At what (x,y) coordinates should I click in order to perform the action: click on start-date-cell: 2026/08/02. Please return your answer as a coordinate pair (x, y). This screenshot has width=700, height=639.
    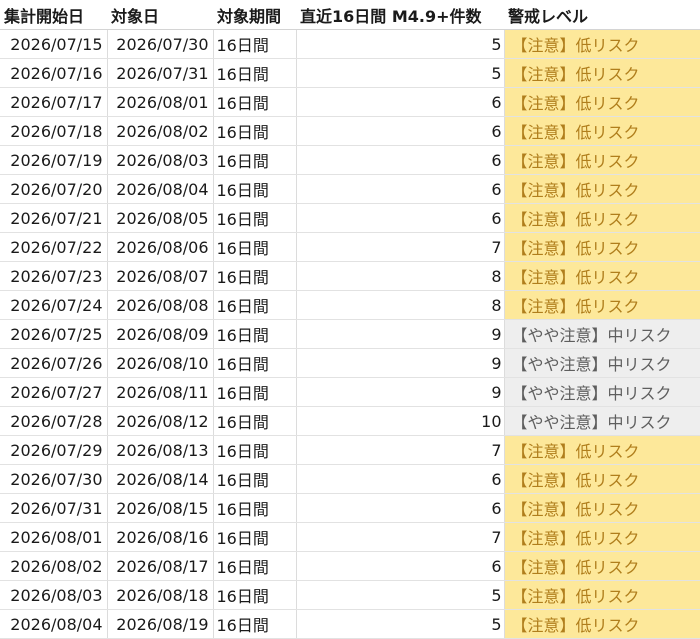
    Looking at the image, I should click on (54, 566).